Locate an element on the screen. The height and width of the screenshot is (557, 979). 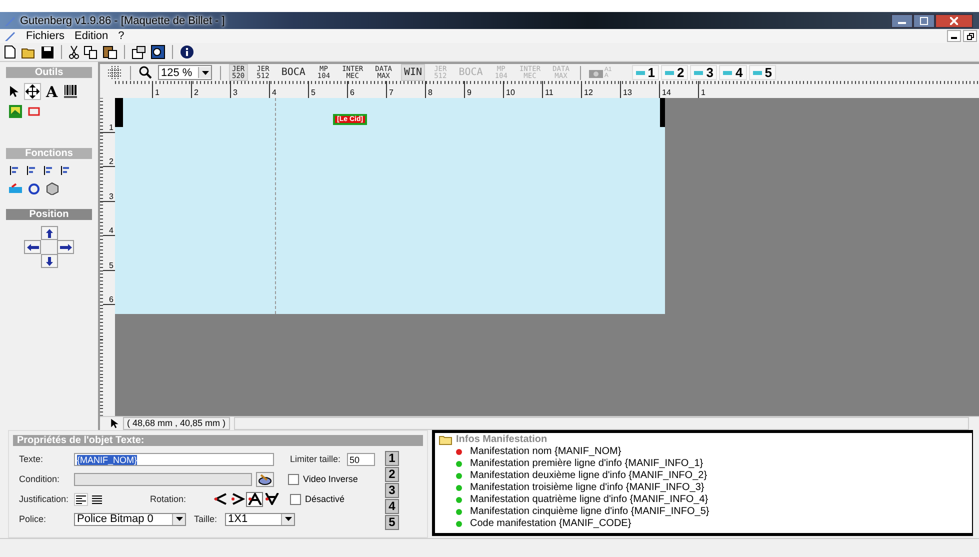
folder-icon is located at coordinates (445, 440).